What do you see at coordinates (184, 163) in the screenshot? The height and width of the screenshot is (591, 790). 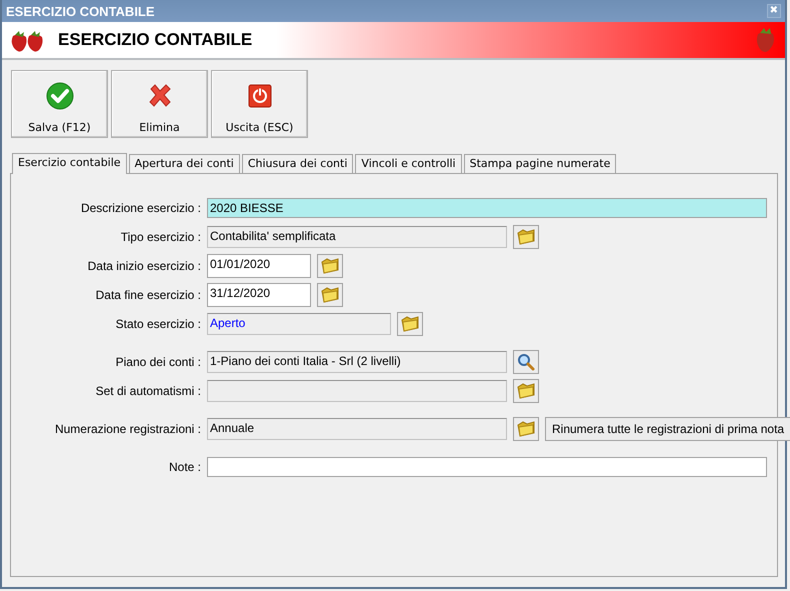 I see `tab: Apertura dei conti` at bounding box center [184, 163].